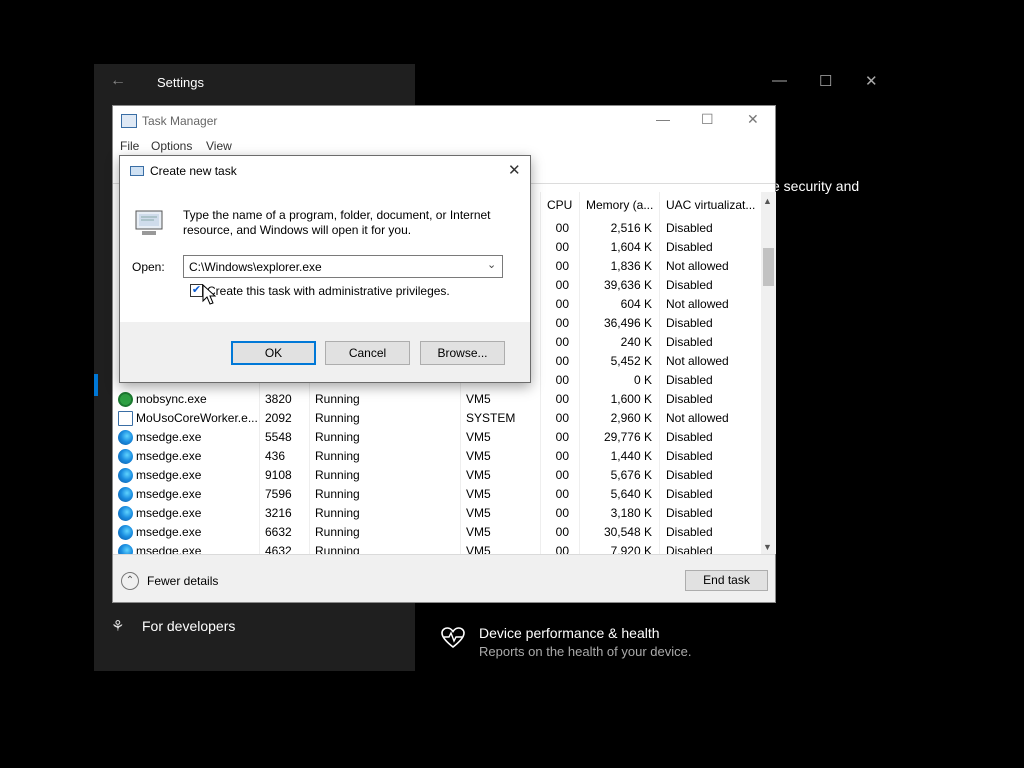 This screenshot has height=768, width=1024. What do you see at coordinates (768, 373) in the screenshot?
I see `process-list-scrollbar: ▲ ▼` at bounding box center [768, 373].